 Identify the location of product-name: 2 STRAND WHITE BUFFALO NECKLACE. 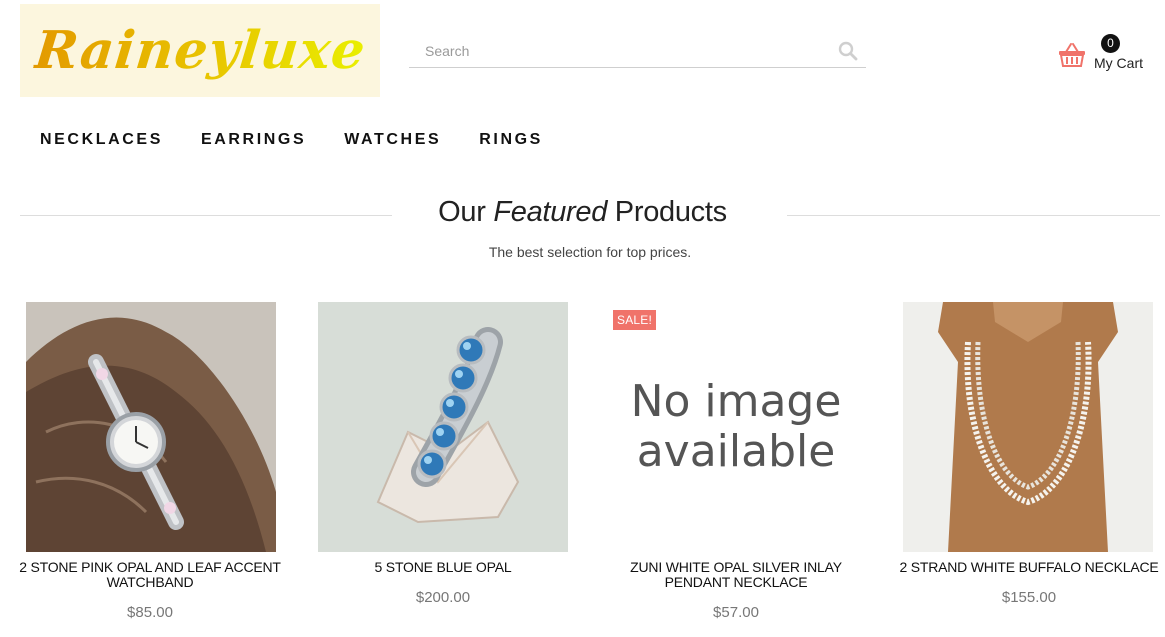
(1029, 567).